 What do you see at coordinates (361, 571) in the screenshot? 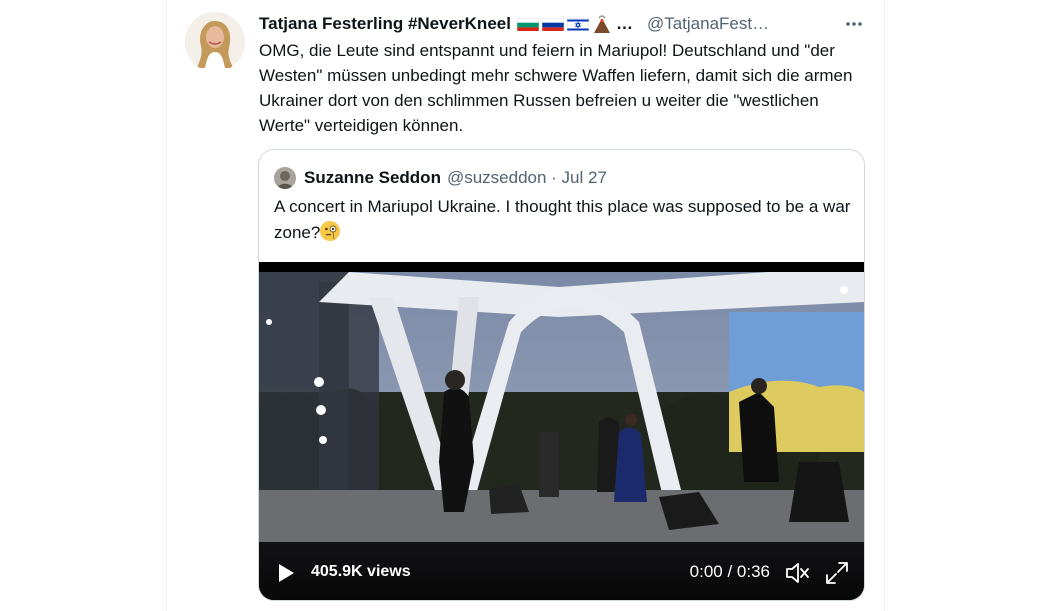
I see `view-count: 405.9K views` at bounding box center [361, 571].